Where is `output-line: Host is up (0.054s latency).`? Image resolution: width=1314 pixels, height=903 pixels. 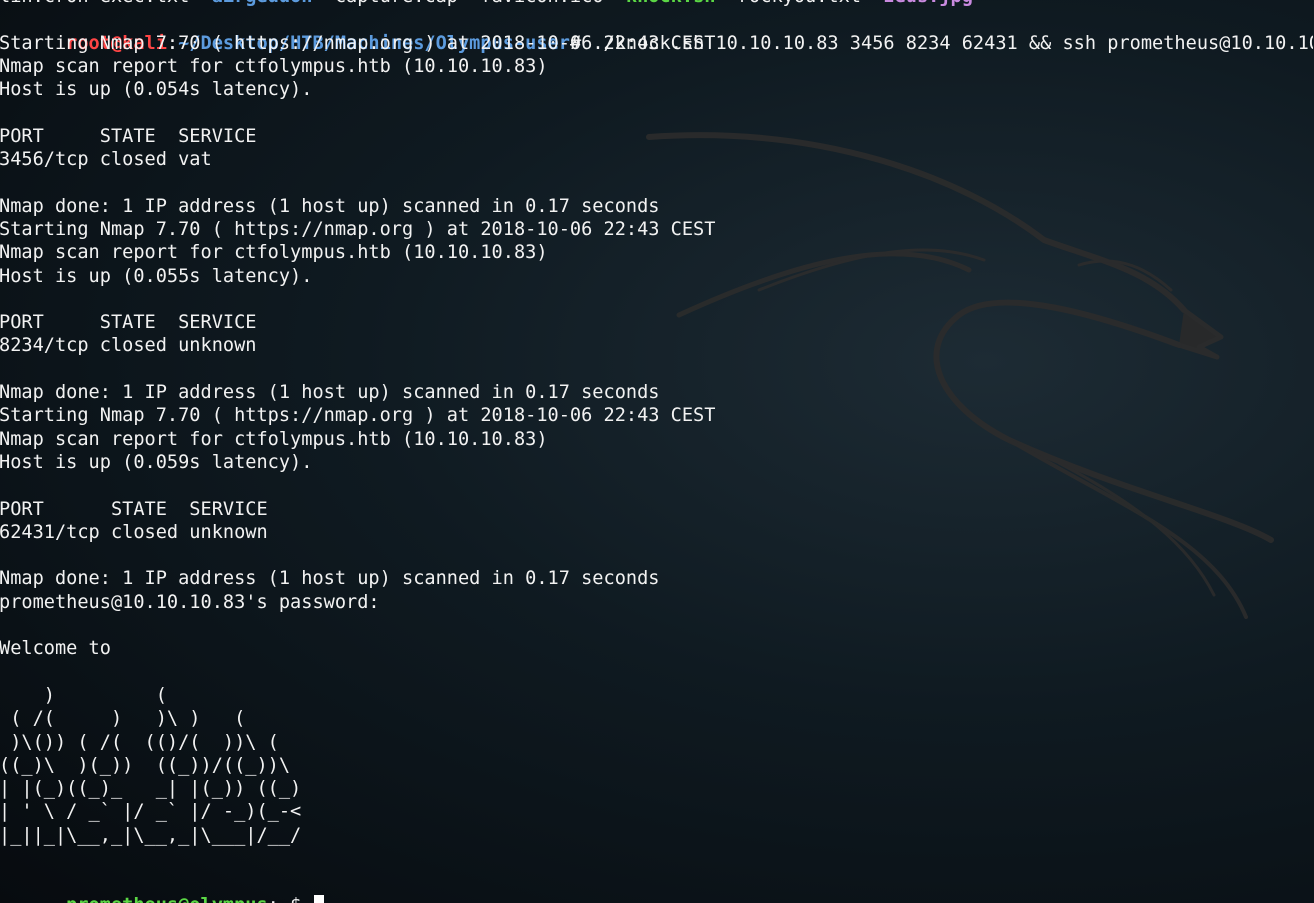
output-line: Host is up (0.054s latency). is located at coordinates (156, 90).